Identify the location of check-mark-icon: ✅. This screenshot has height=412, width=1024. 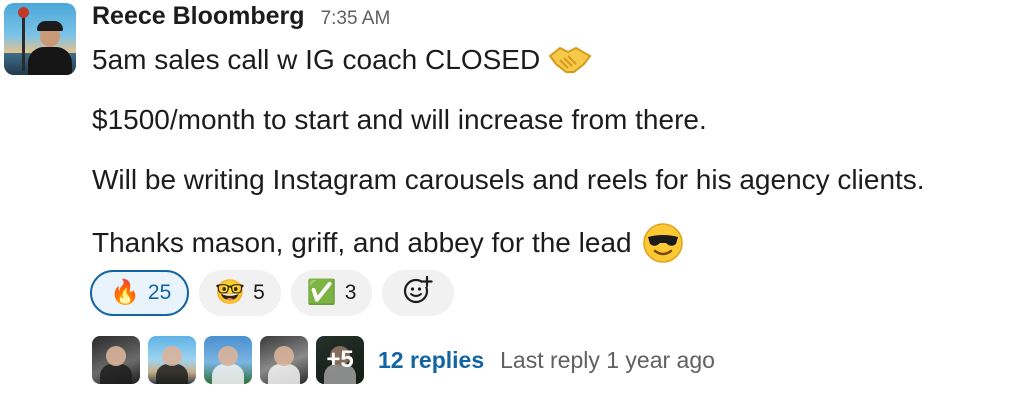
(321, 292).